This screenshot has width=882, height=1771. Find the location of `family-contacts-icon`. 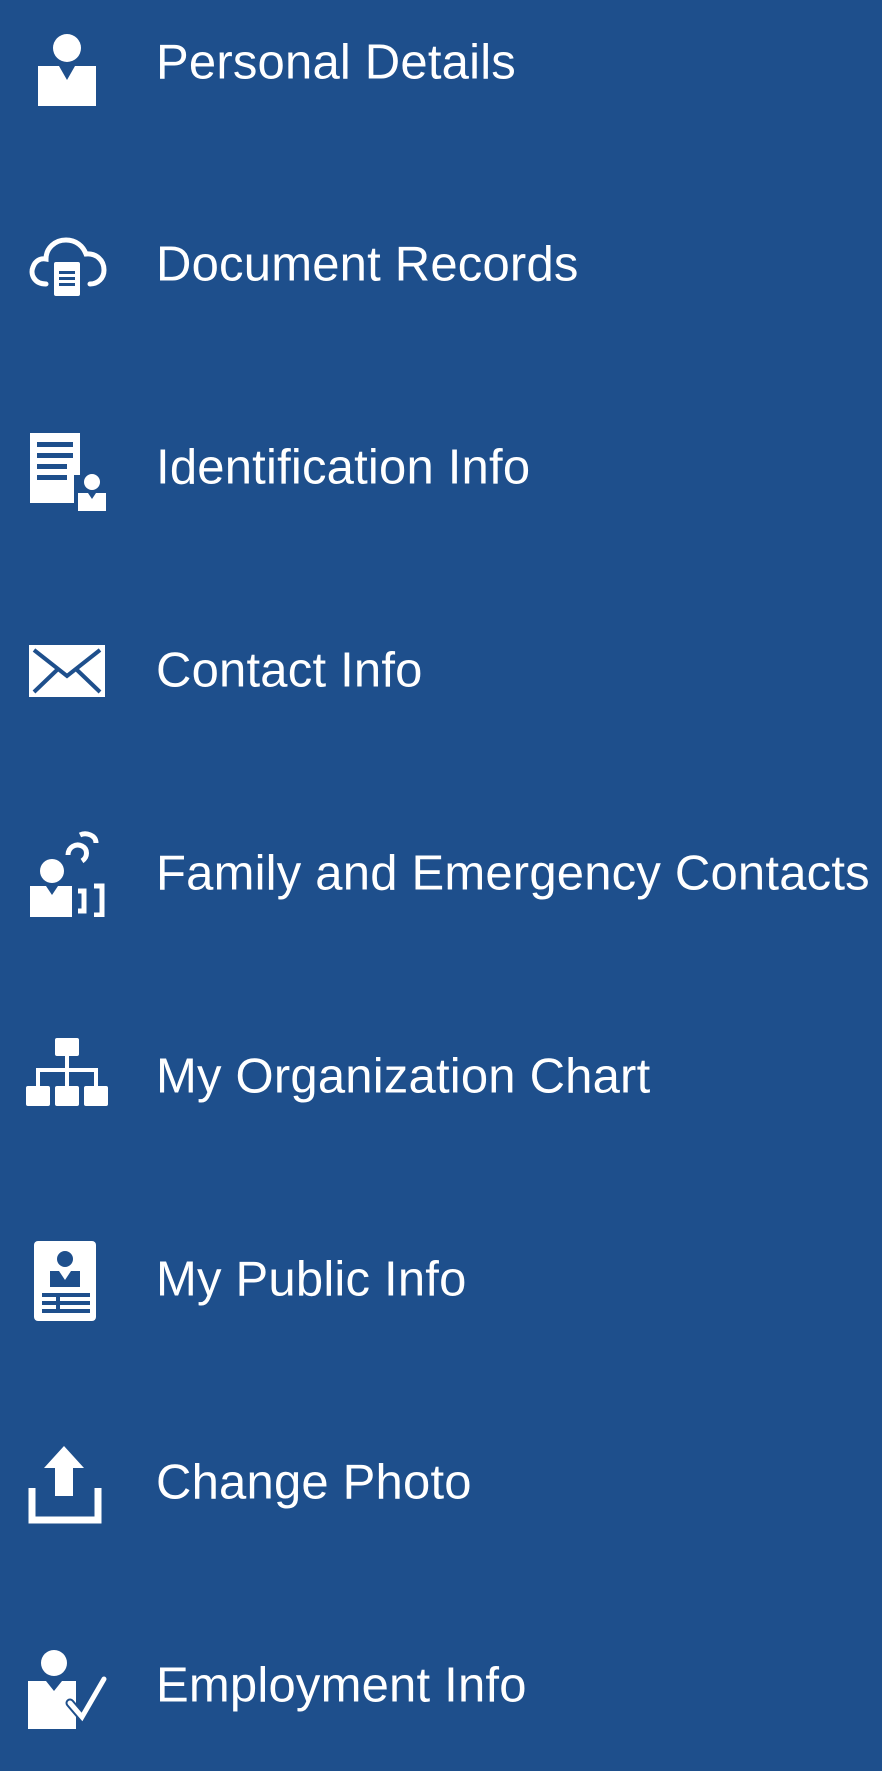

family-contacts-icon is located at coordinates (67, 874).